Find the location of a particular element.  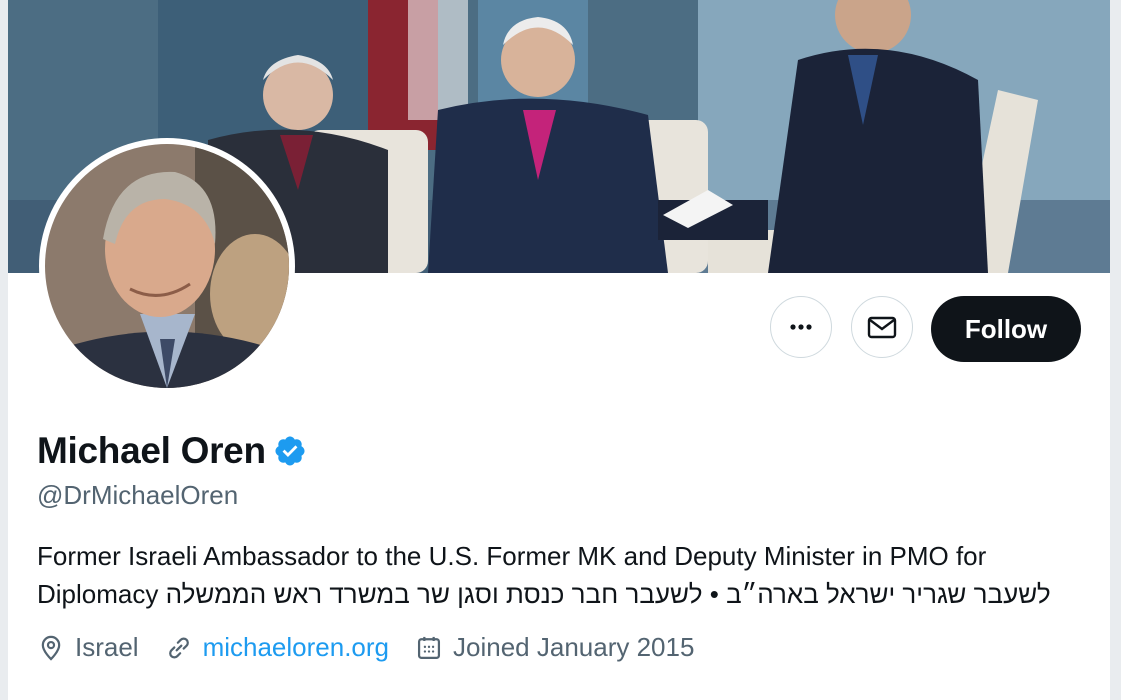

follow-button: Follow is located at coordinates (1006, 329).